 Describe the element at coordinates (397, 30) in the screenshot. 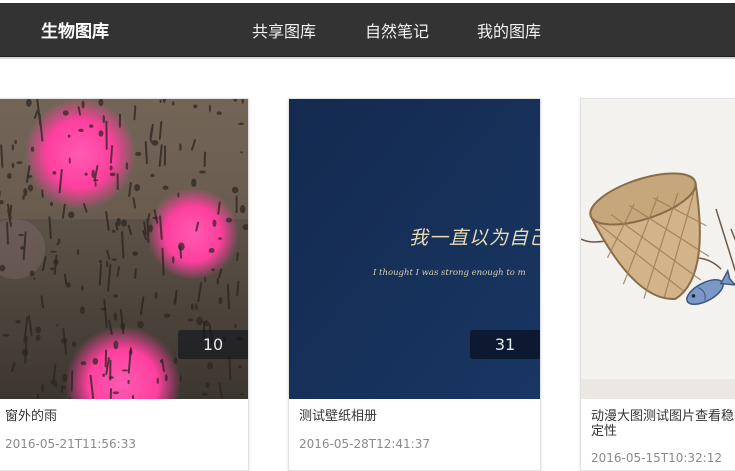

I see `nav-link-nature-notes: 自然笔记` at that location.